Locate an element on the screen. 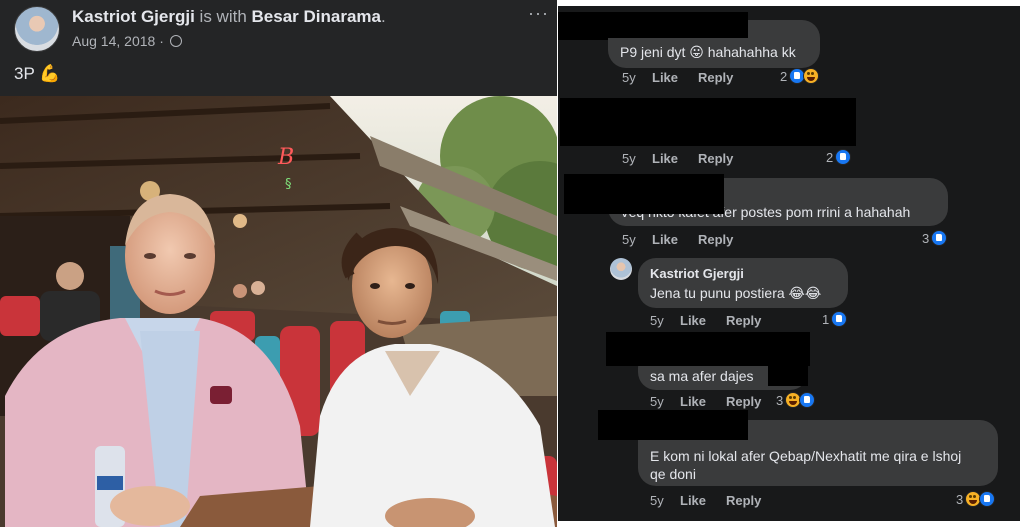  post-timestamp: Aug 14, 2018 · is located at coordinates (127, 41).